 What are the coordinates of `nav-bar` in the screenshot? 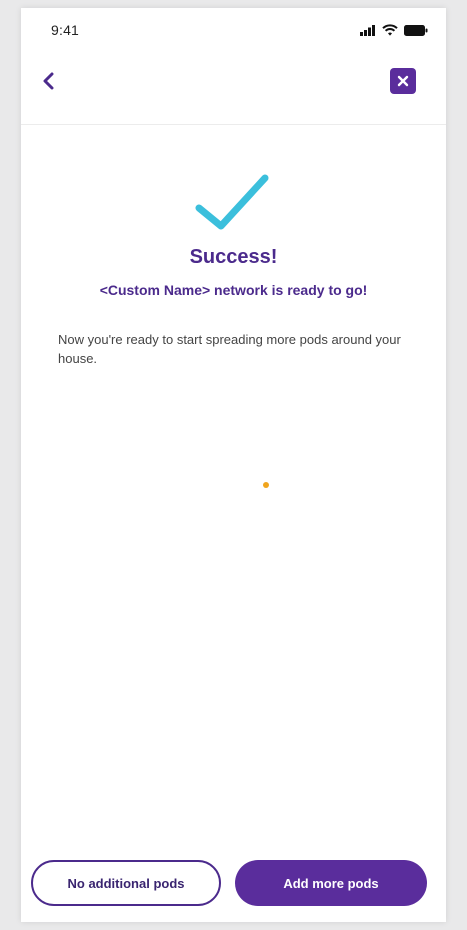 It's located at (233, 88).